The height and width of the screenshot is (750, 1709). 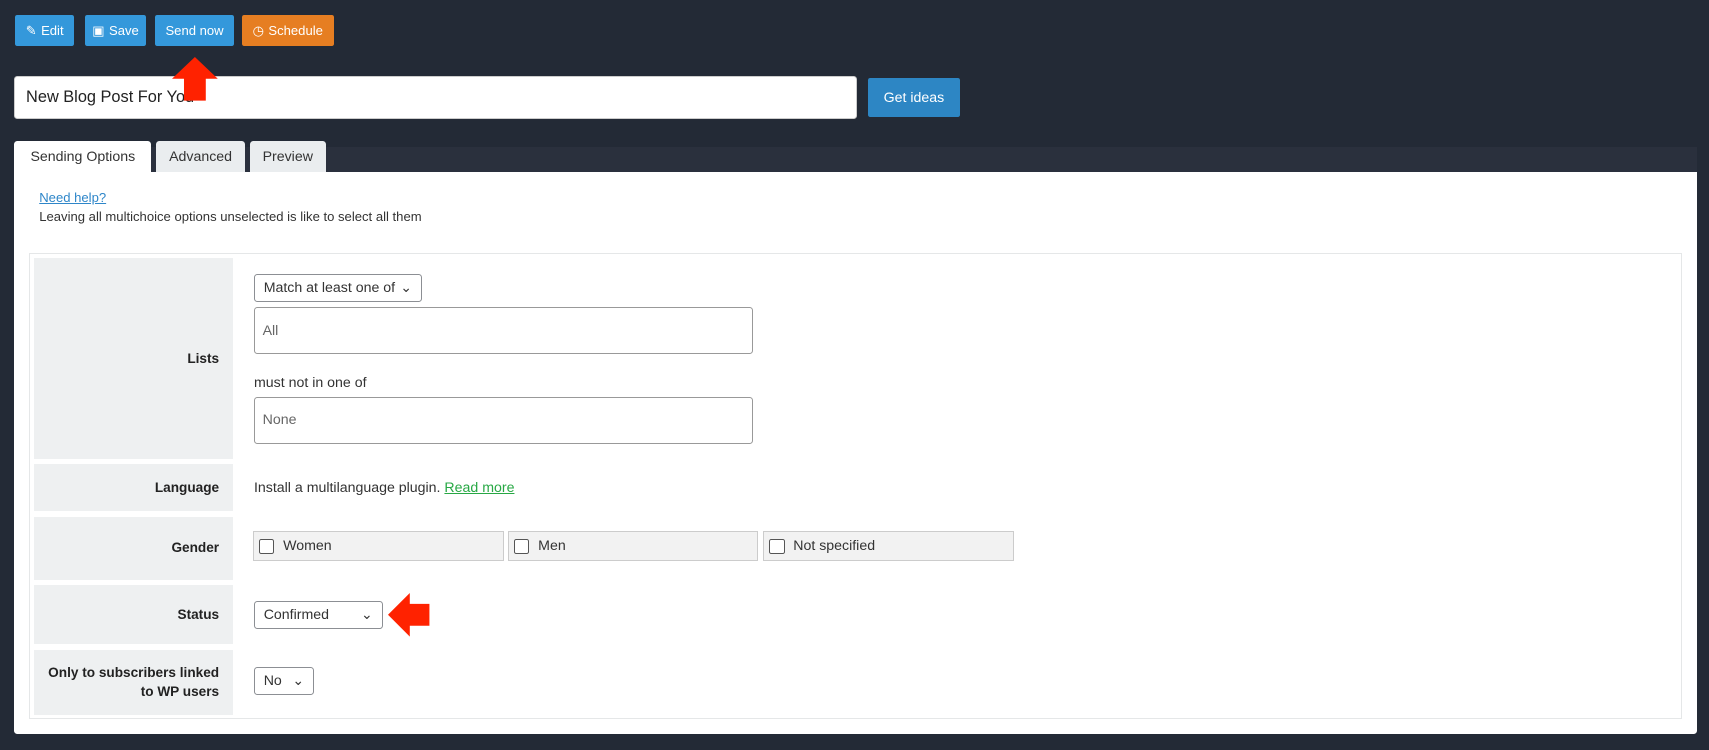 What do you see at coordinates (337, 287) in the screenshot?
I see `lists-match-select: Match at least one of ⌄` at bounding box center [337, 287].